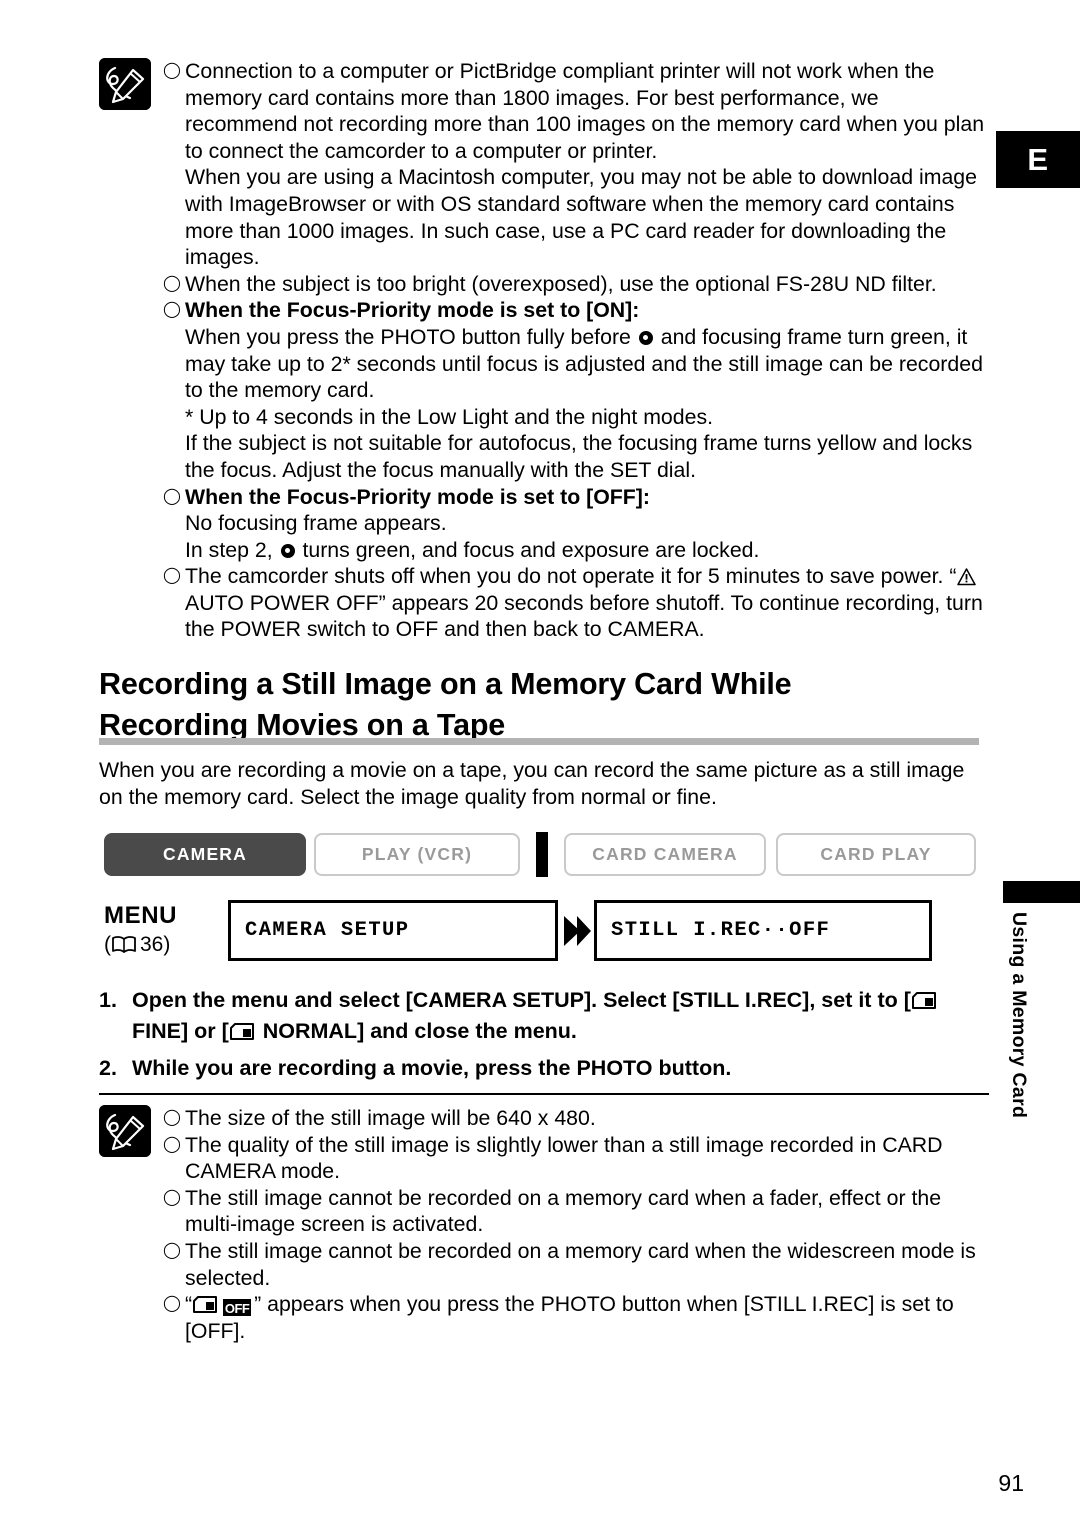  What do you see at coordinates (232, 549) in the screenshot?
I see `note-text-before: In step 2,` at bounding box center [232, 549].